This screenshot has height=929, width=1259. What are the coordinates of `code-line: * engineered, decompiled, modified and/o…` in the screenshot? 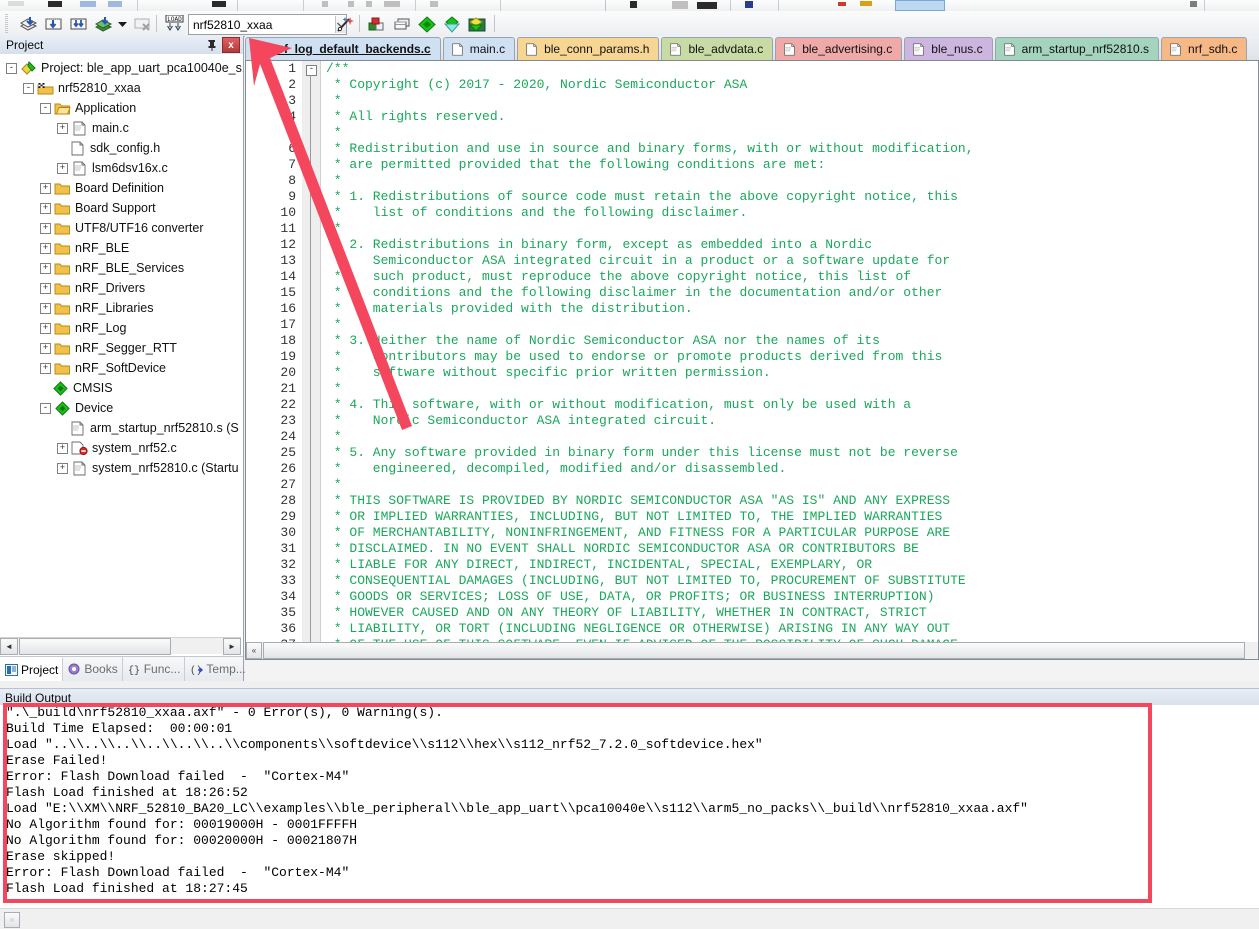 It's located at (792, 469).